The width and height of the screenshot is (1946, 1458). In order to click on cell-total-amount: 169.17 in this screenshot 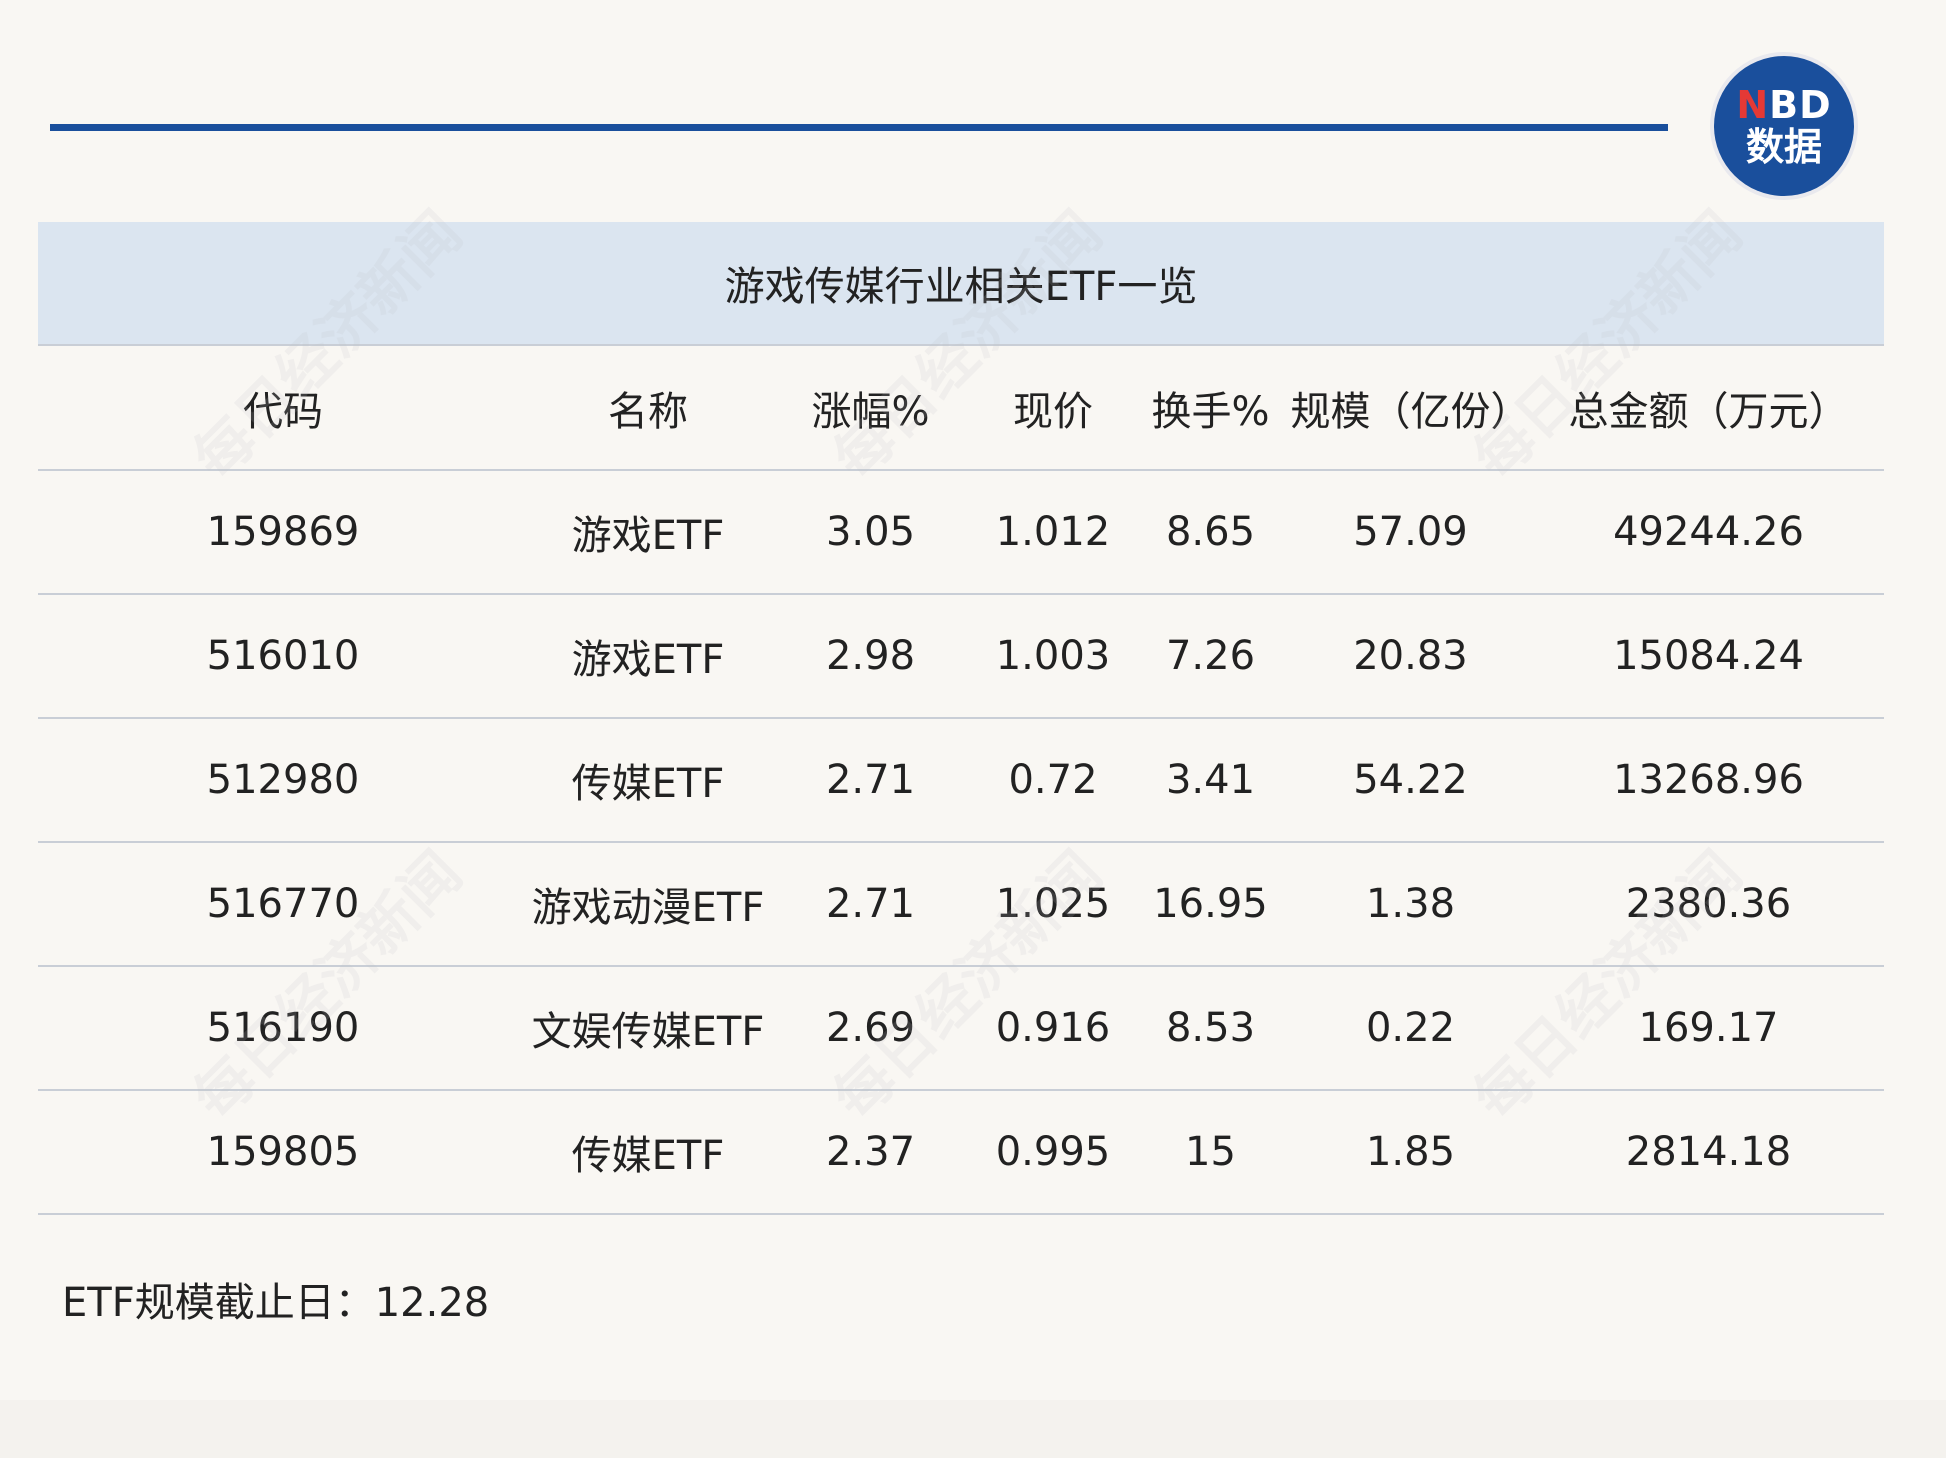, I will do `click(1708, 1028)`.